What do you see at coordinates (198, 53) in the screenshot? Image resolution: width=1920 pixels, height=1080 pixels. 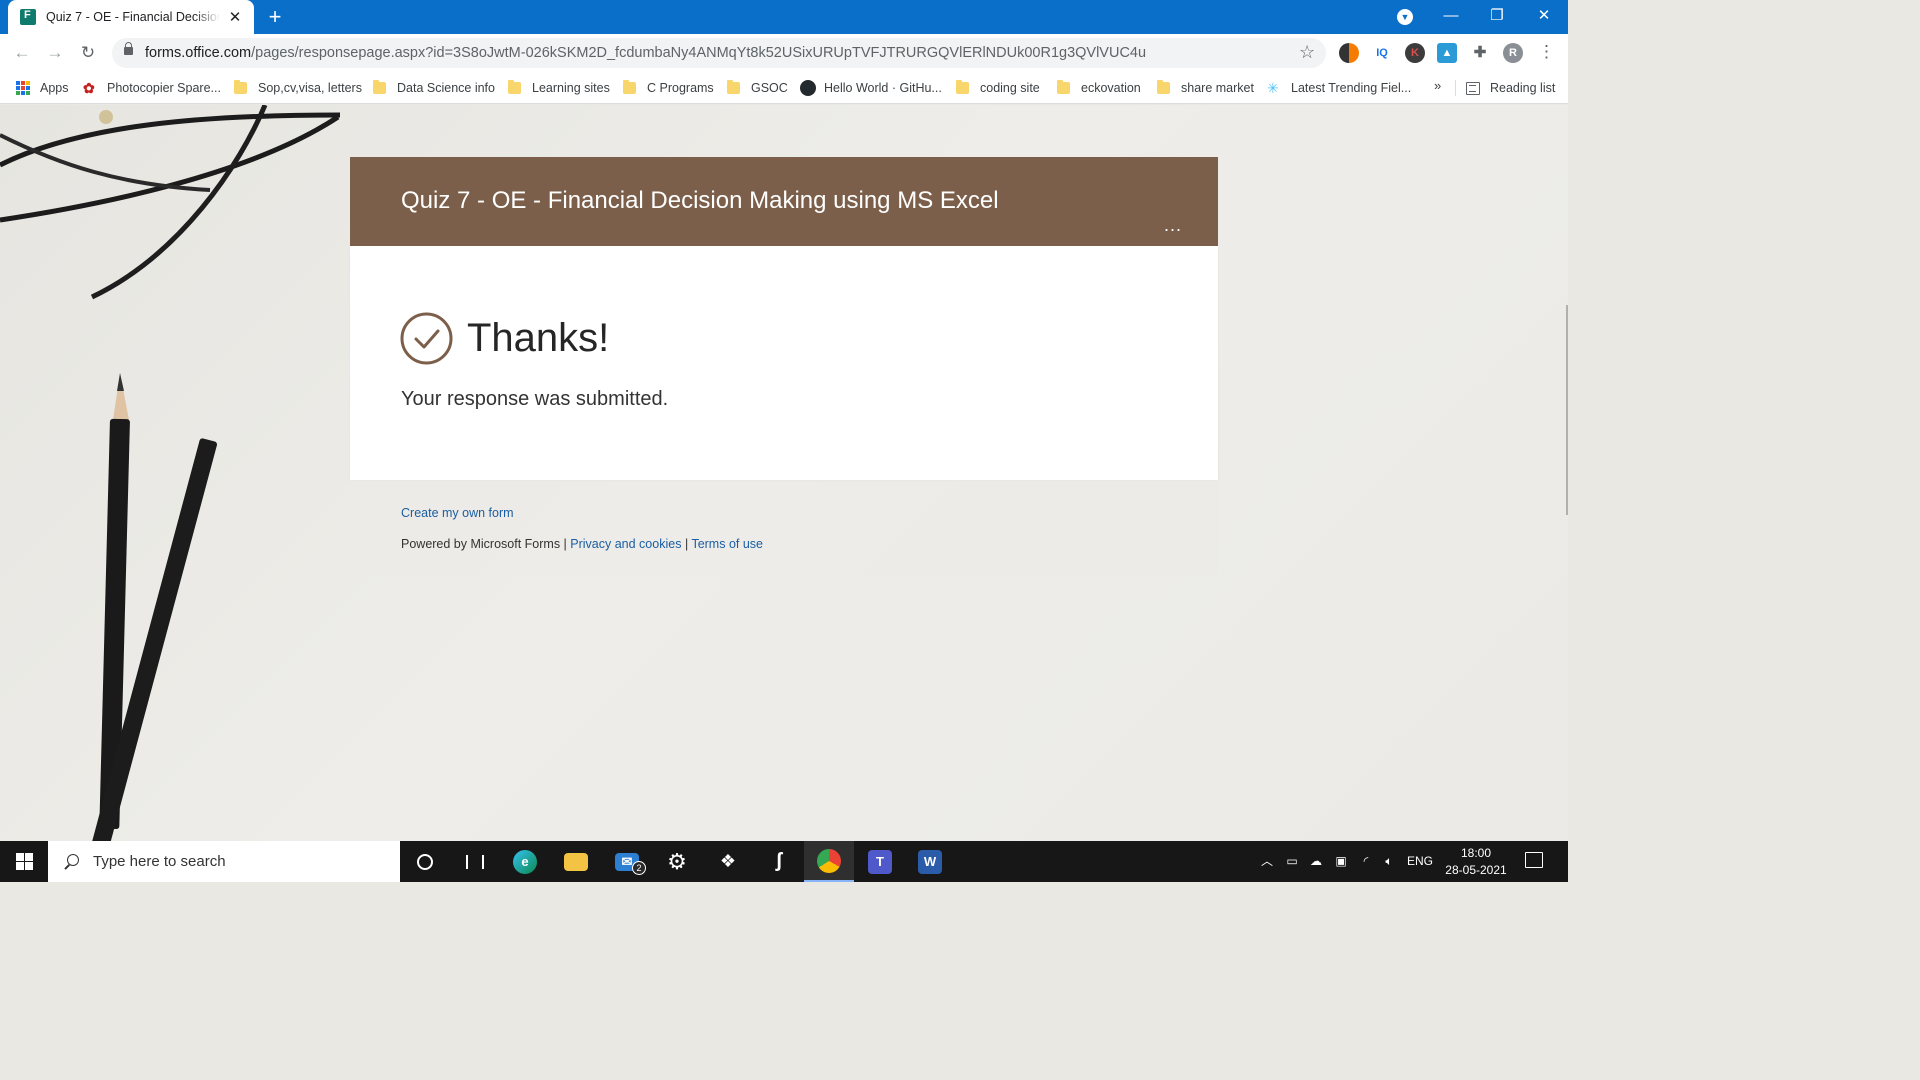 I see `url-host: forms.office.com` at bounding box center [198, 53].